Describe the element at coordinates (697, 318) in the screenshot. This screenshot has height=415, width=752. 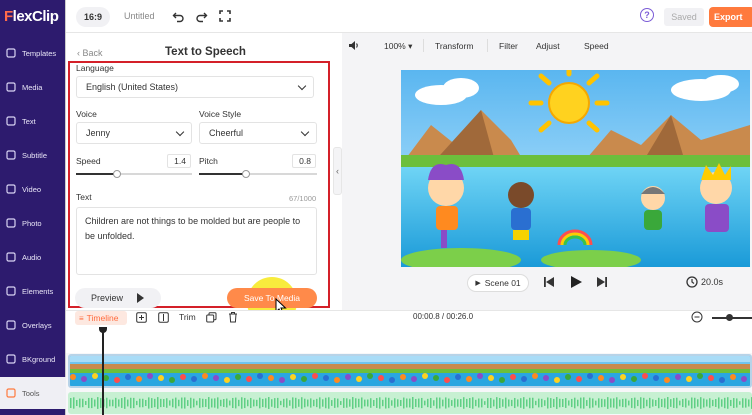
I see `zoom-out-icon` at that location.